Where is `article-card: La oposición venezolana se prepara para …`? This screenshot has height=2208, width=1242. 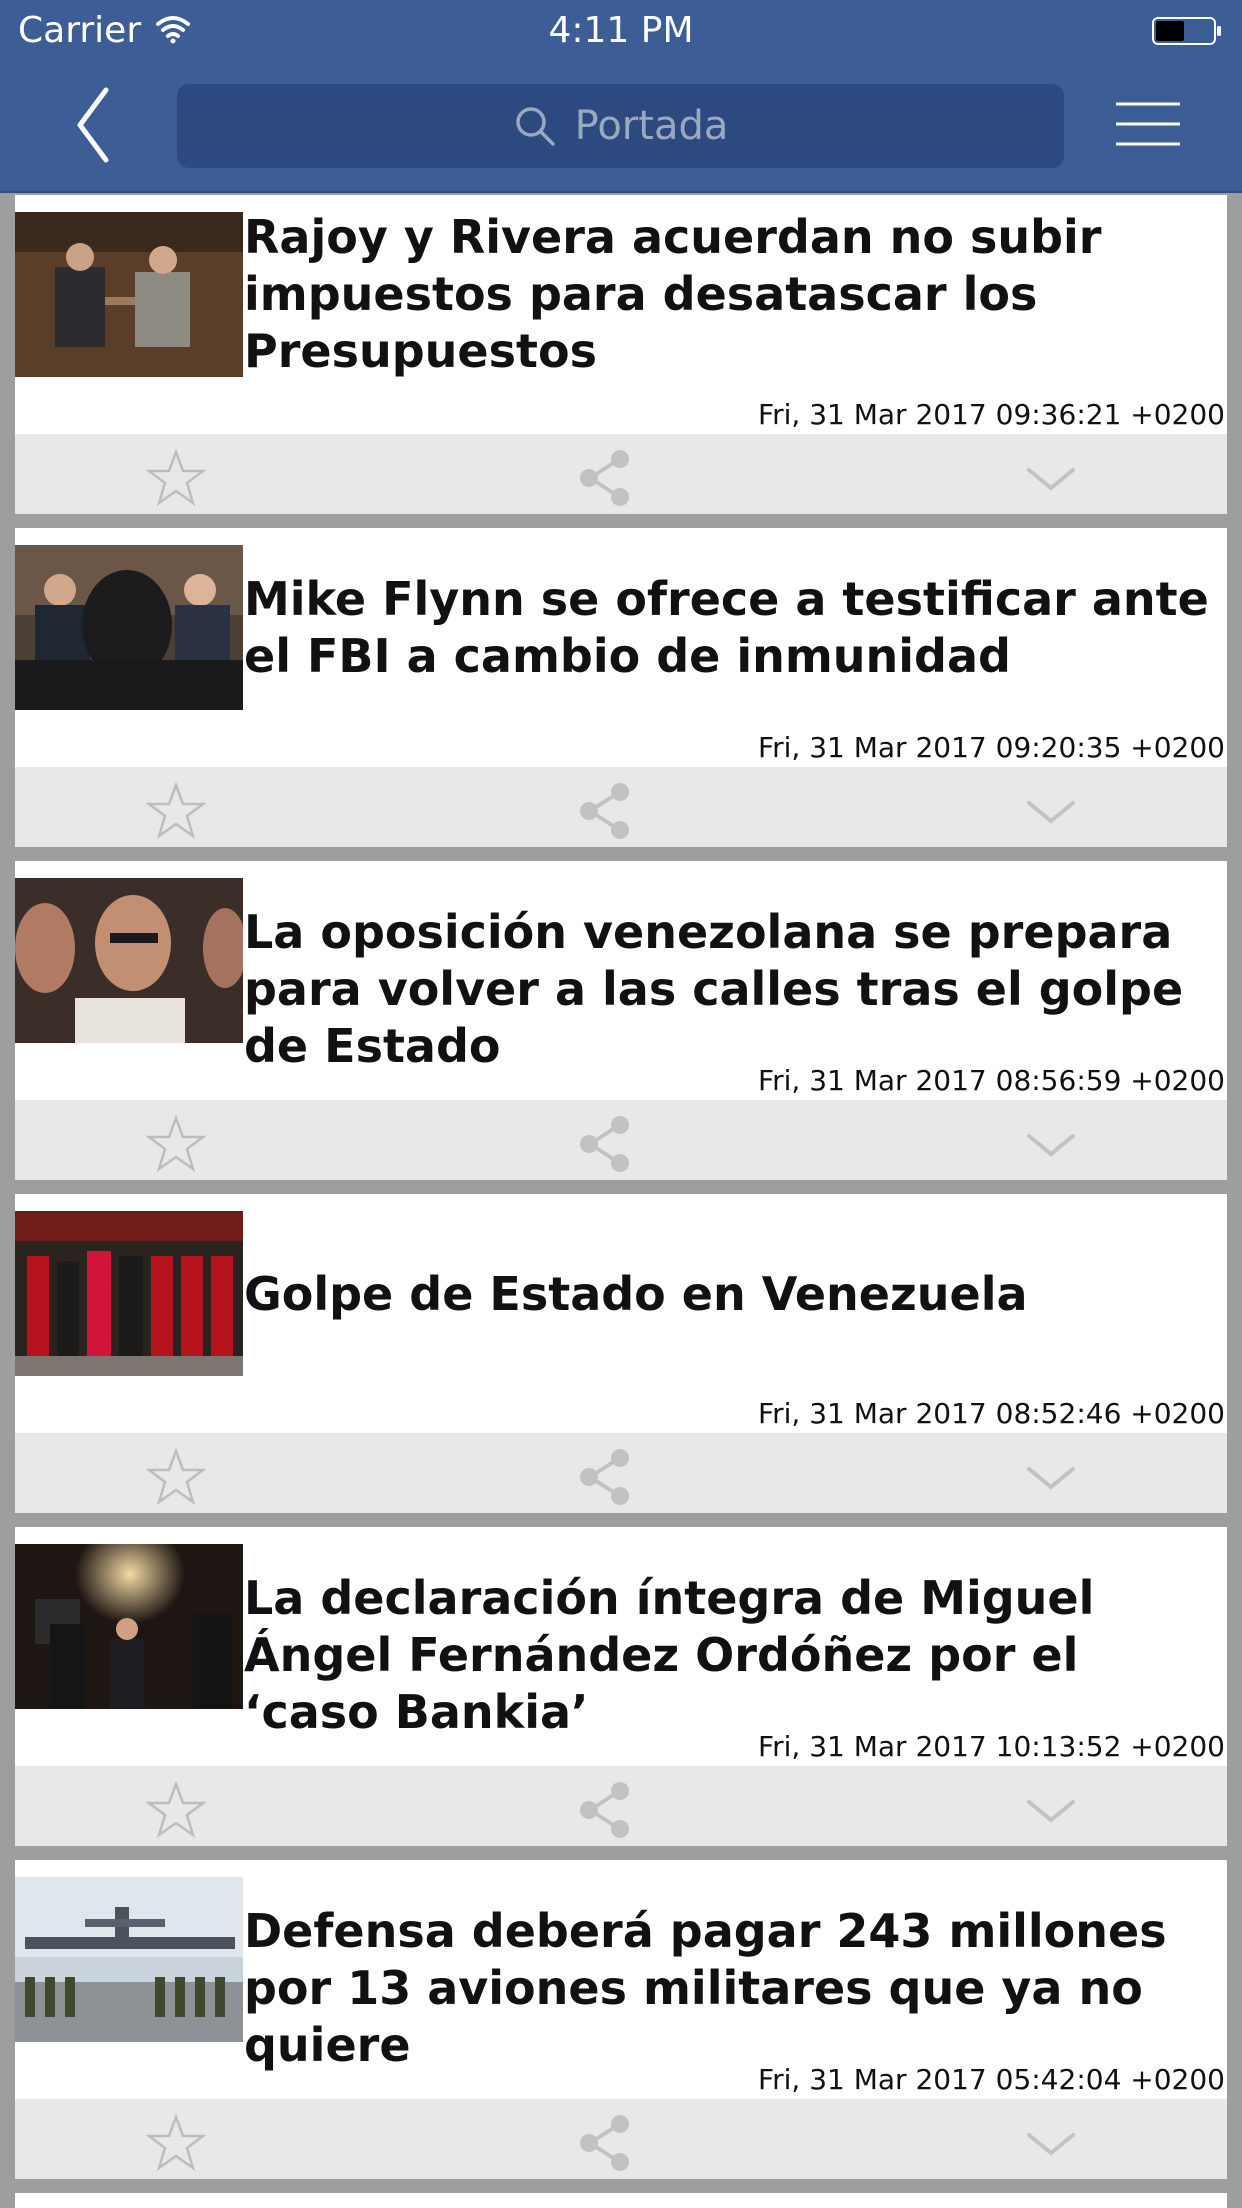 article-card: La oposición venezolana se prepara para … is located at coordinates (621, 1020).